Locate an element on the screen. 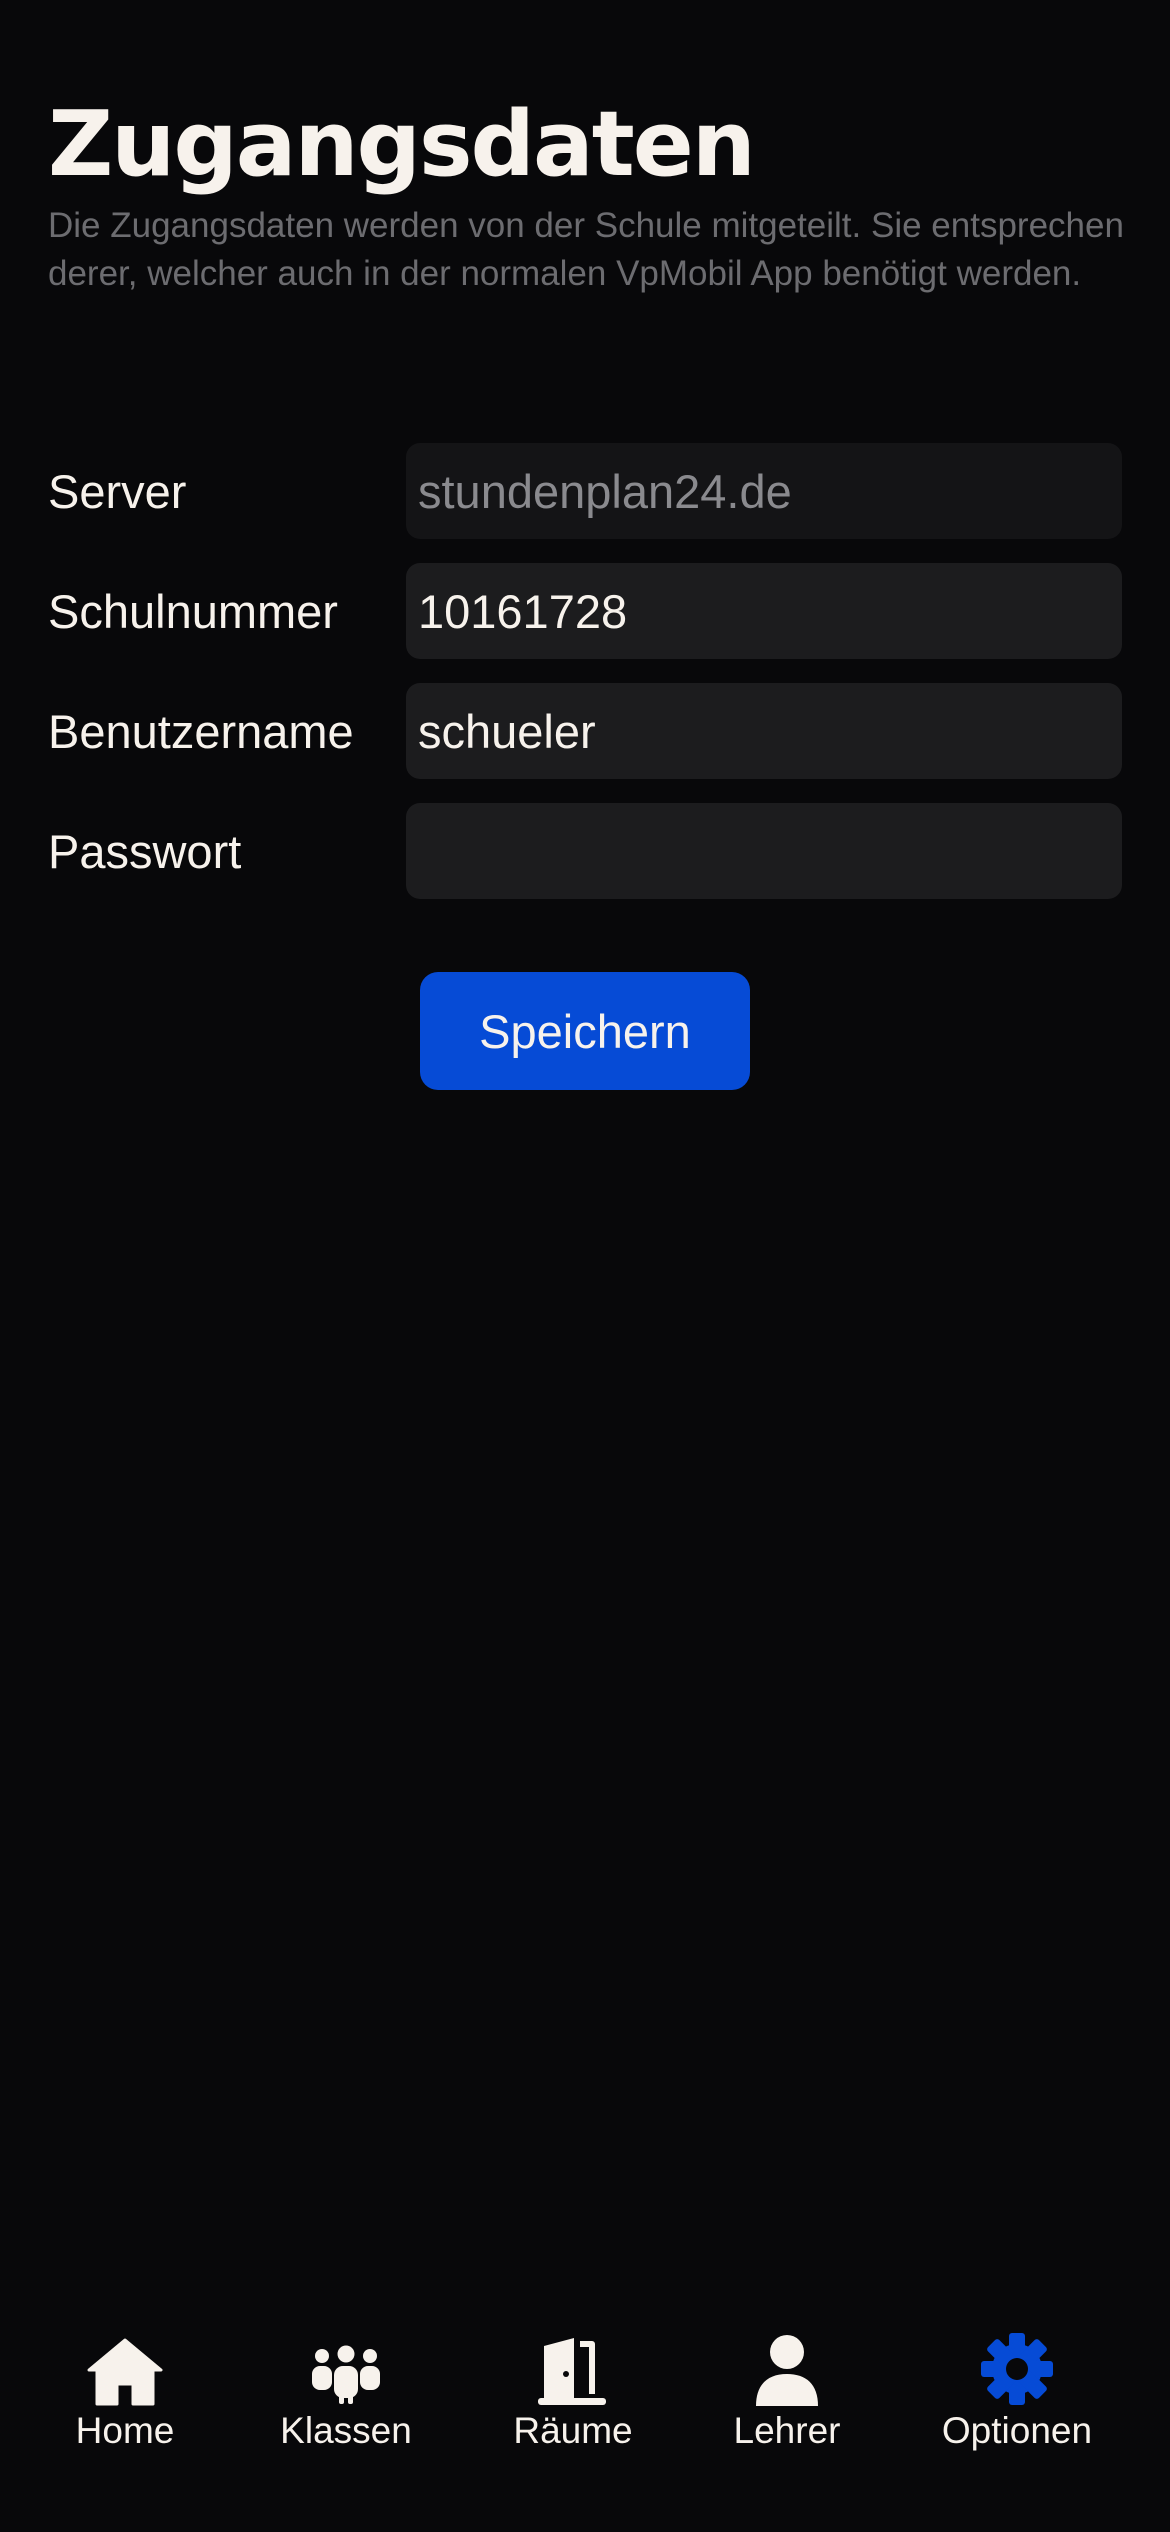 This screenshot has height=2532, width=1170. server-label: Server is located at coordinates (117, 491).